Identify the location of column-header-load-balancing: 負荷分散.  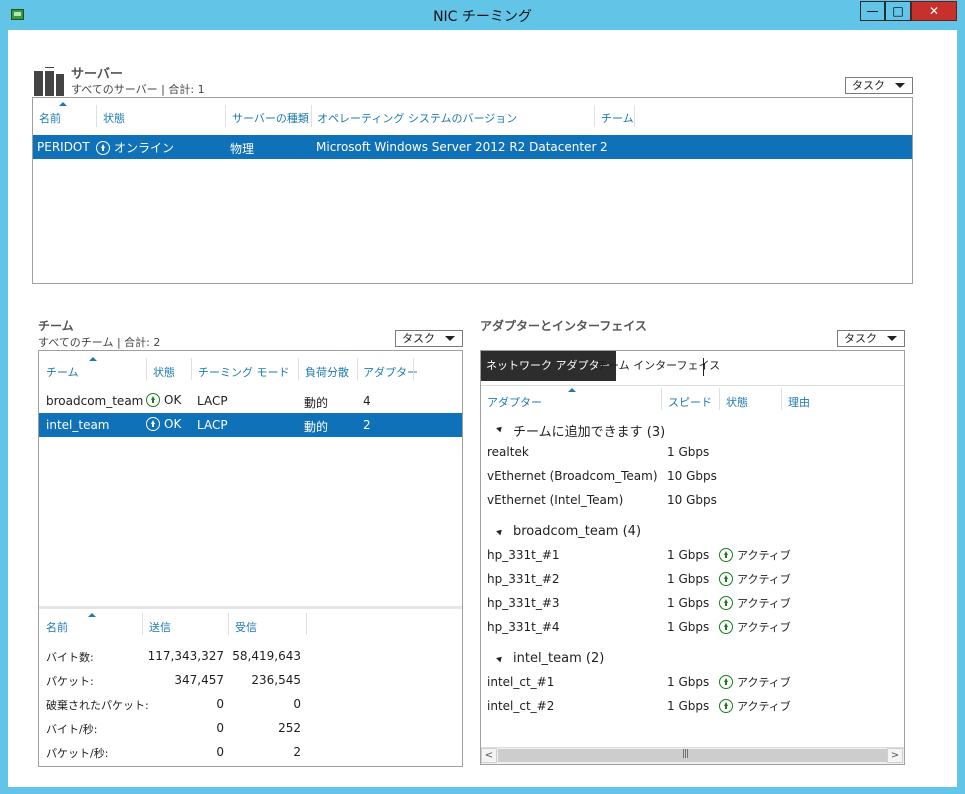
(327, 372).